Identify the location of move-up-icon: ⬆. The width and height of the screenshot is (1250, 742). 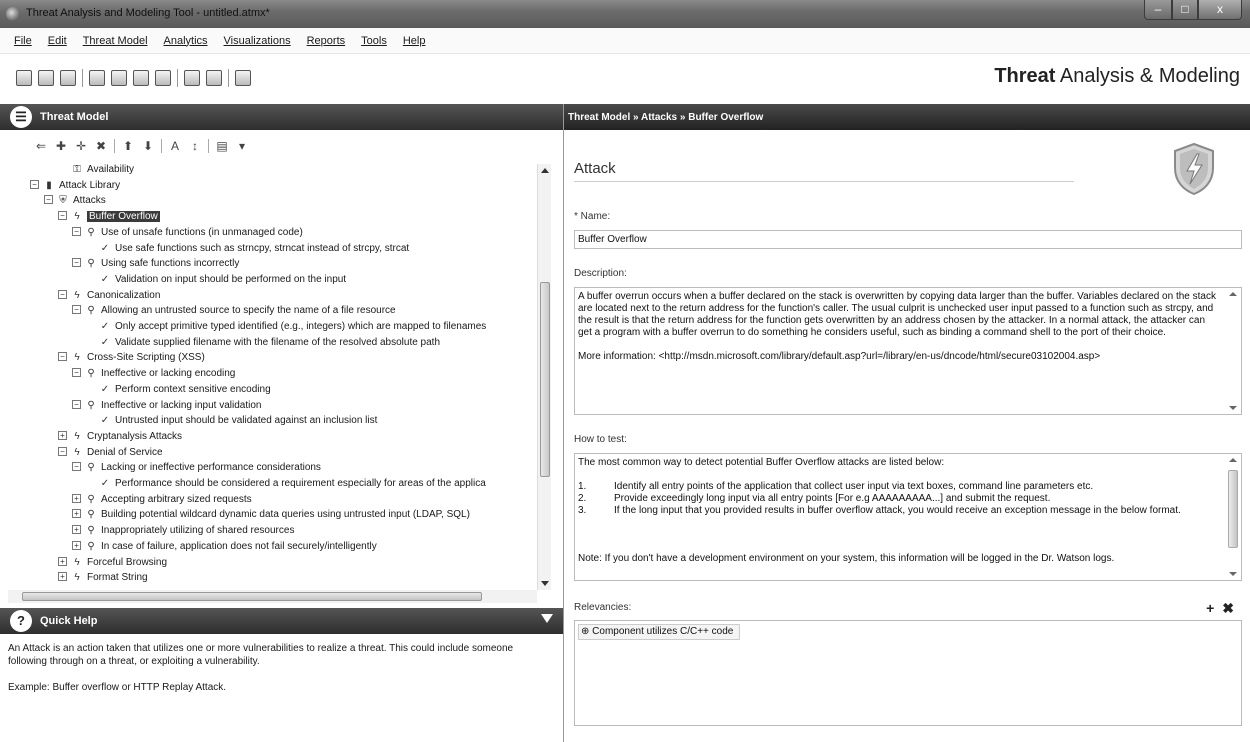
(128, 146).